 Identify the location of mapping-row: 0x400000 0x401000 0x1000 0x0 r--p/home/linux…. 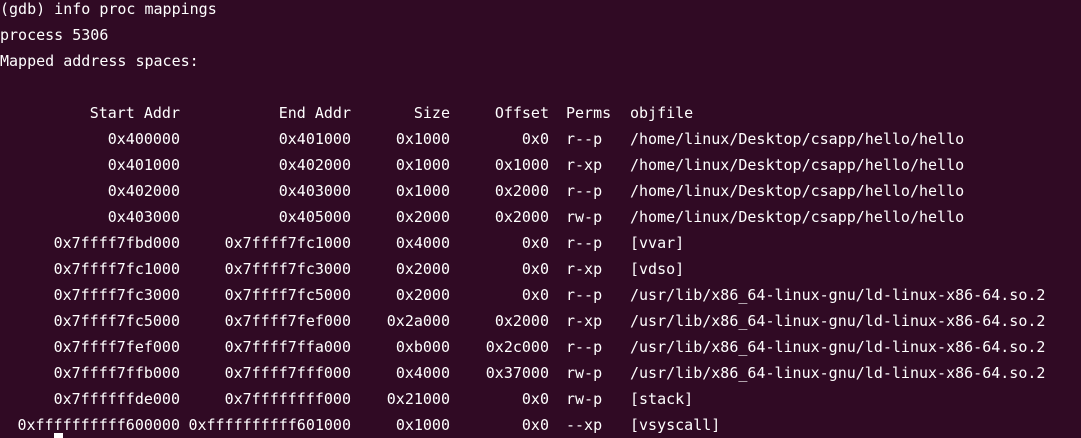
(540, 139).